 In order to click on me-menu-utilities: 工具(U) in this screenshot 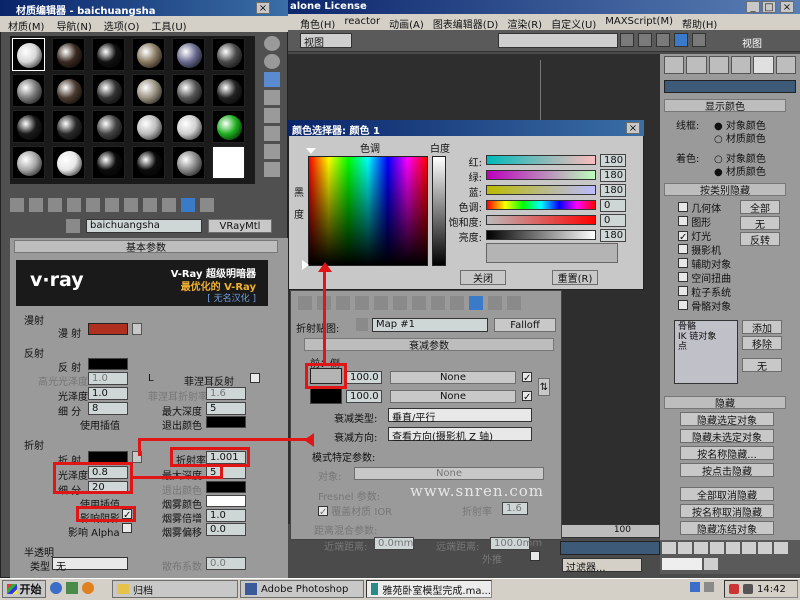, I will do `click(168, 25)`.